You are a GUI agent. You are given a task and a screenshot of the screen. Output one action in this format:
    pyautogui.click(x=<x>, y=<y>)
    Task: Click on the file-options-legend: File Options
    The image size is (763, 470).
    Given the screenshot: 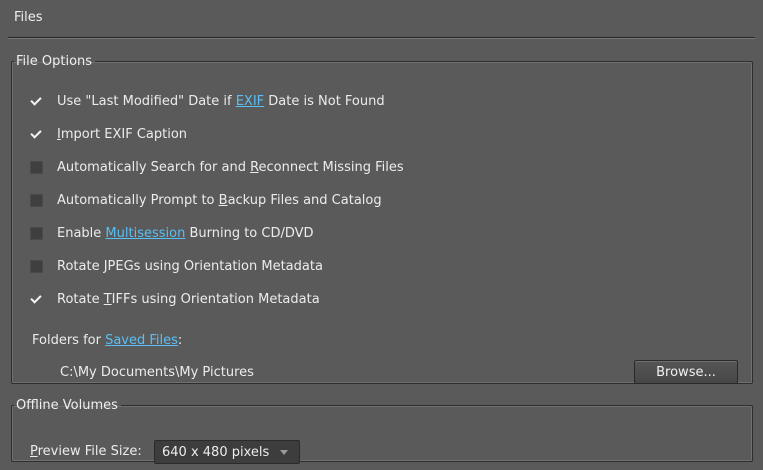 What is the action you would take?
    pyautogui.click(x=54, y=61)
    